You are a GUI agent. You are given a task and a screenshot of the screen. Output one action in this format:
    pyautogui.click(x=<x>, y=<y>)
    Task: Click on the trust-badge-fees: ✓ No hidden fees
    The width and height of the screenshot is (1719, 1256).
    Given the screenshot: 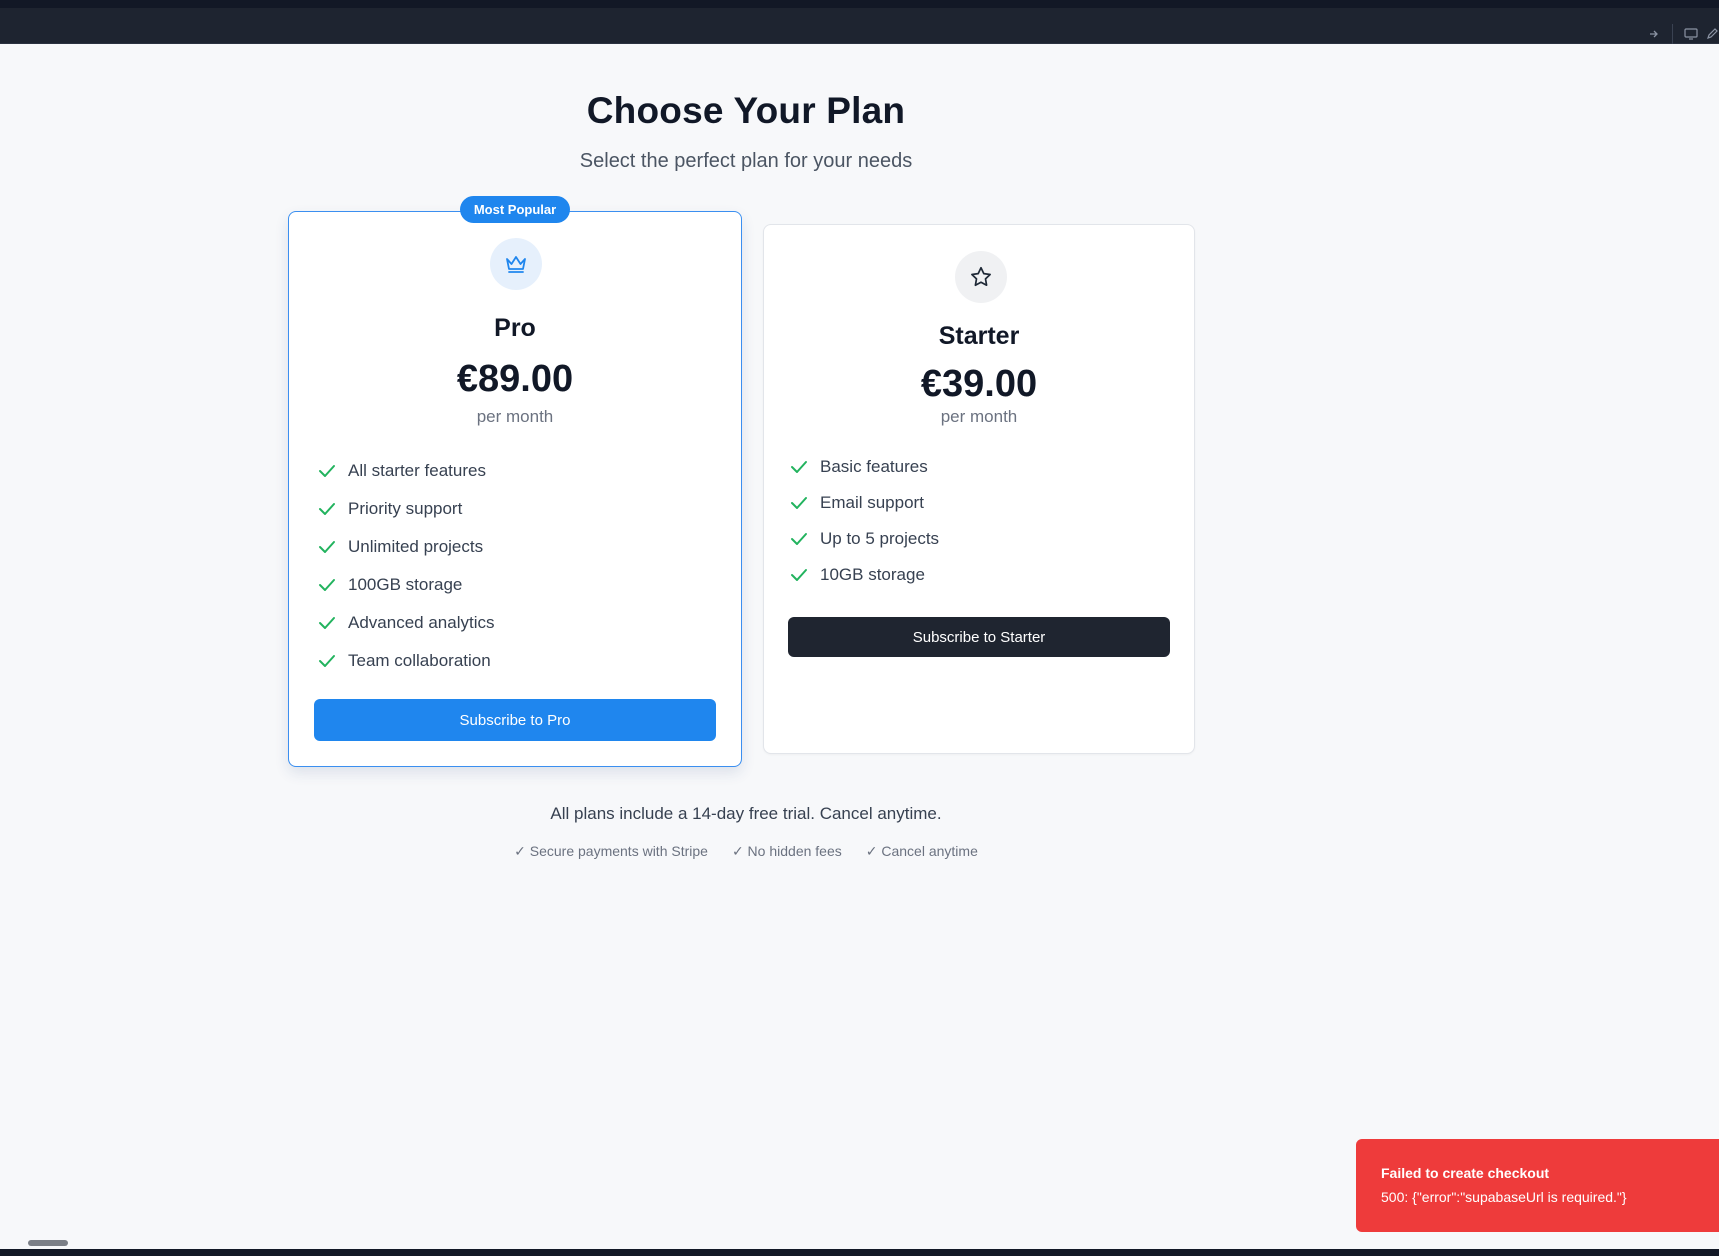 What is the action you would take?
    pyautogui.click(x=786, y=851)
    